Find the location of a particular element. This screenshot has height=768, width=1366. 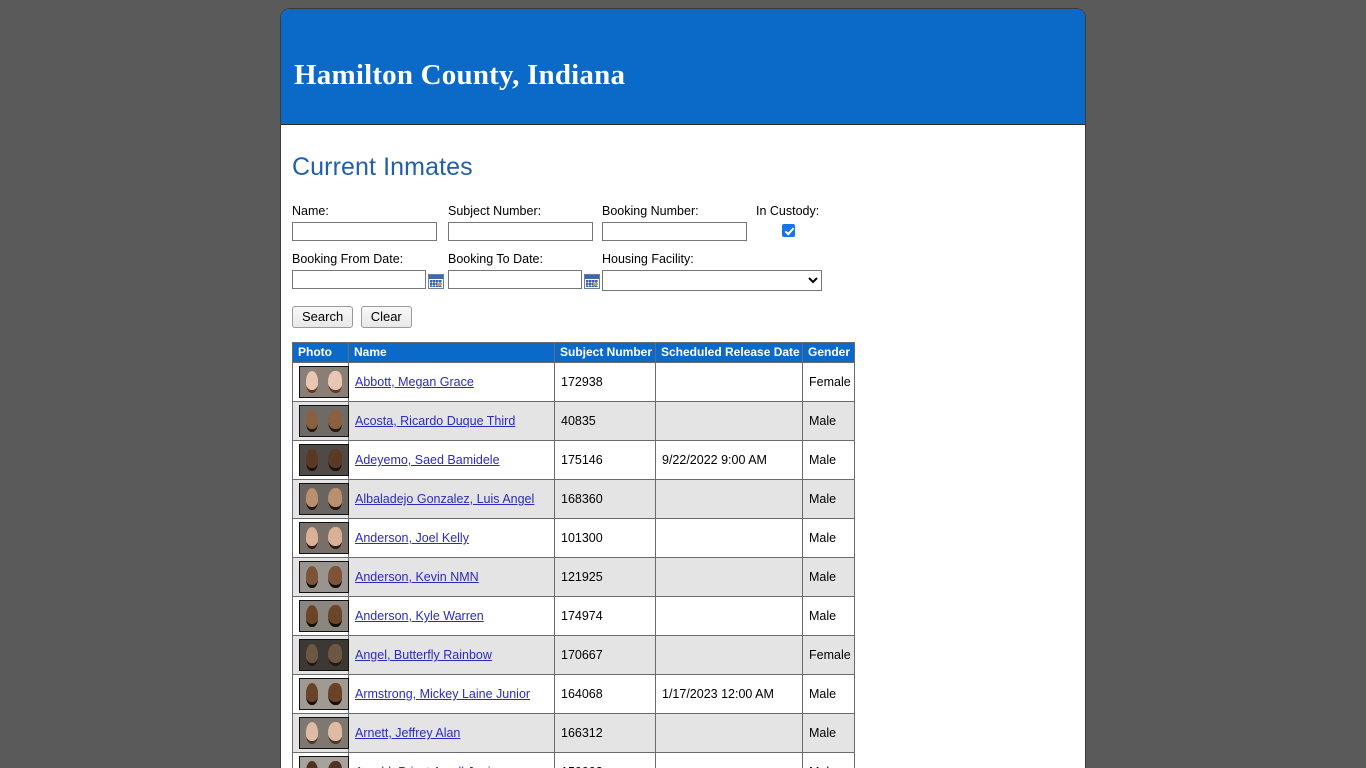

inmate-name-cell: Anderson, Kevin NMN is located at coordinates (451, 577).